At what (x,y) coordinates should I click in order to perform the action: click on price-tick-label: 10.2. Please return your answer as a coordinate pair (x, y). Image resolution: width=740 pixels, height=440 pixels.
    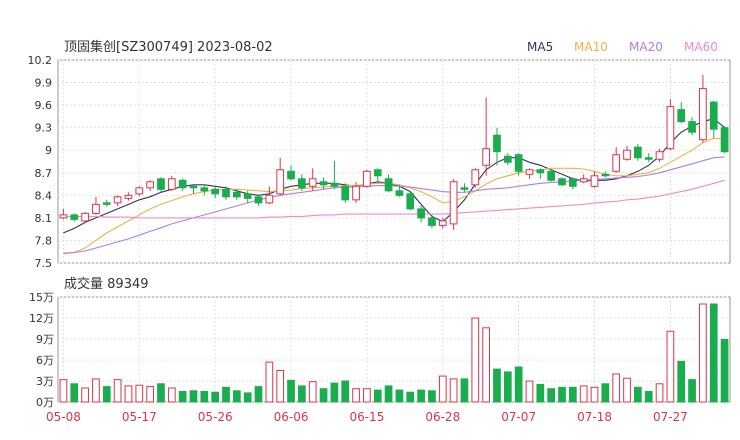
    Looking at the image, I should click on (40, 60).